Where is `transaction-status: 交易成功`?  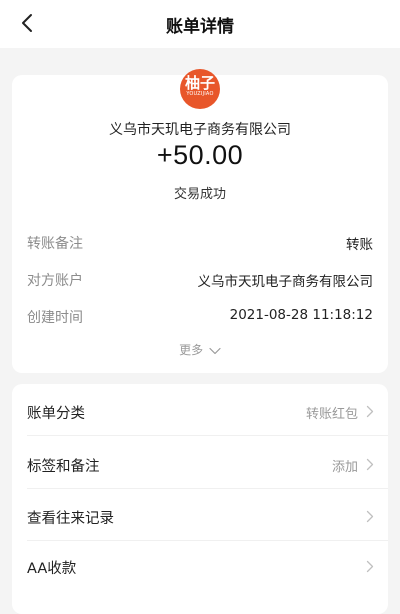 transaction-status: 交易成功 is located at coordinates (199, 194).